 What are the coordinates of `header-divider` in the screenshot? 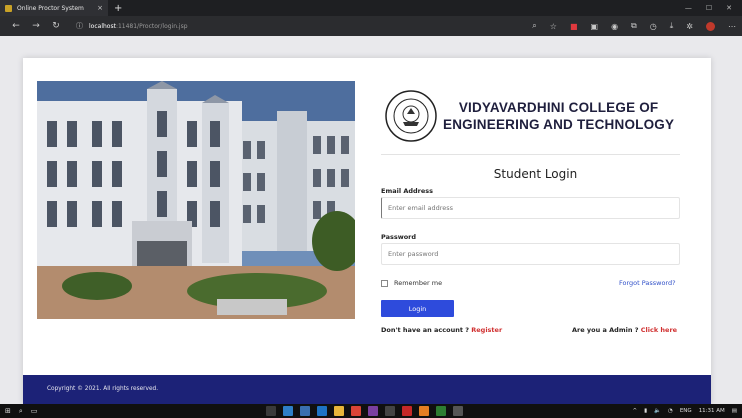 It's located at (530, 154).